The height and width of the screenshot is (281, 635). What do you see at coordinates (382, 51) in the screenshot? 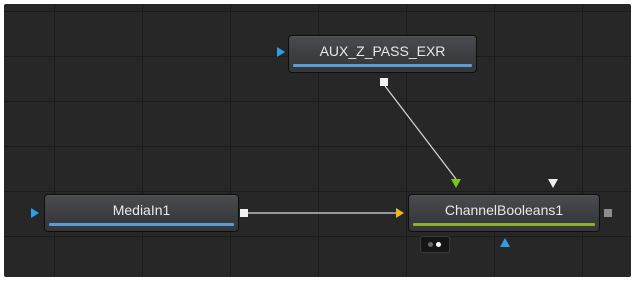
I see `node-aux-z-pass-exr-label: AUX_Z_PASS_EXR` at bounding box center [382, 51].